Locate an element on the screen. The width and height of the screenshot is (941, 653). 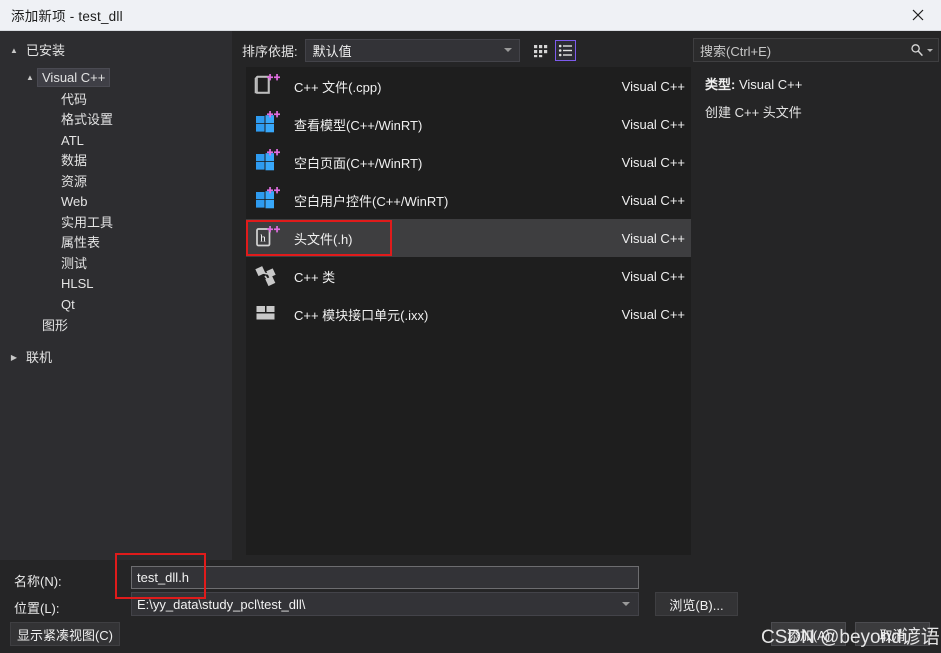
detail-type-value: Visual C++ is located at coordinates (770, 84).